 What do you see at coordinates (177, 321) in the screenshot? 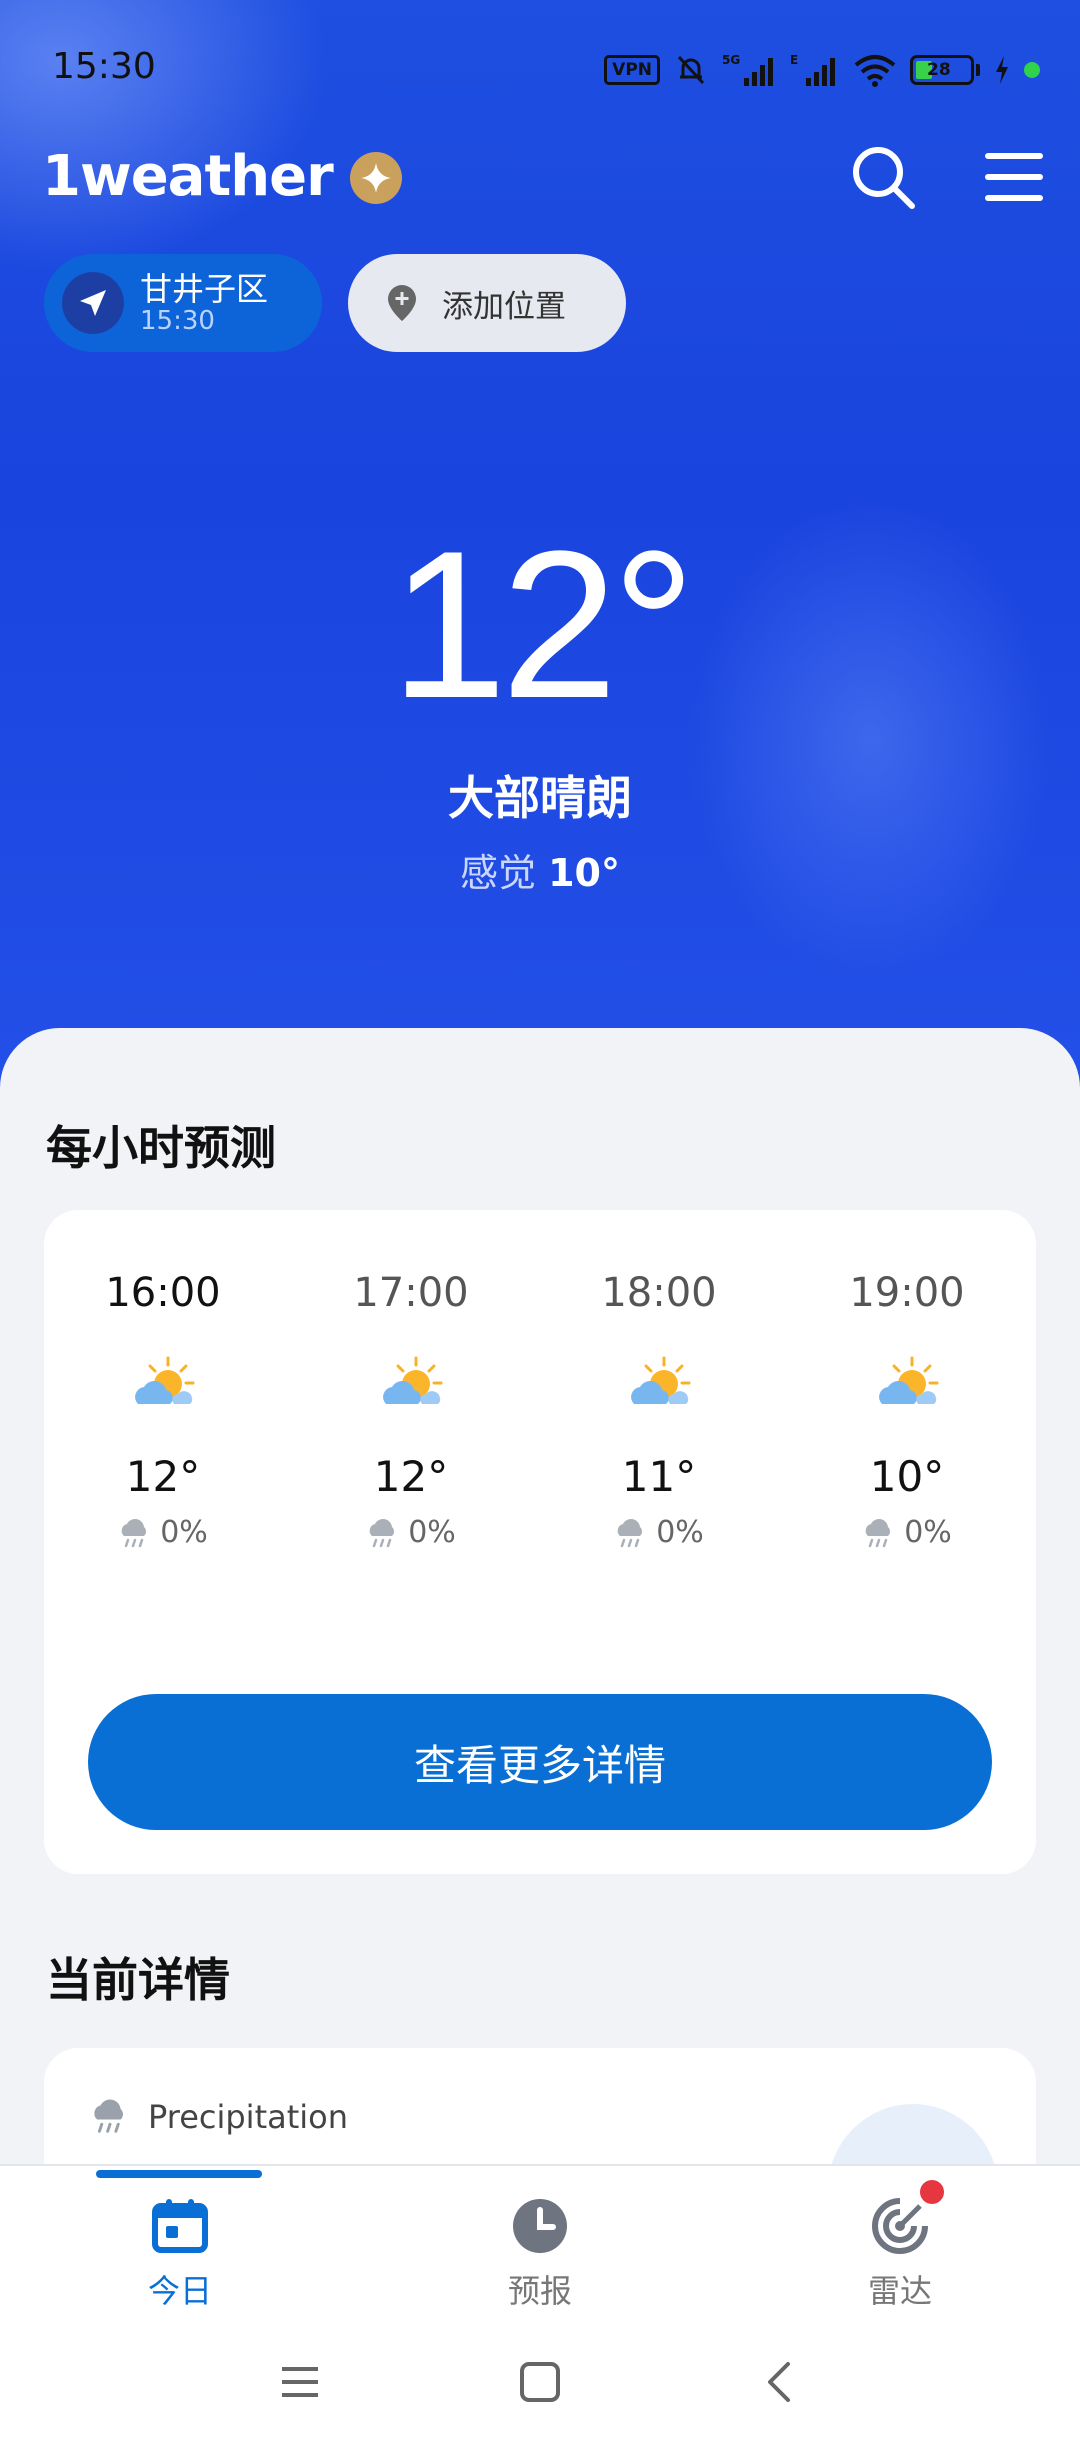
I see `location-time: 15:30` at bounding box center [177, 321].